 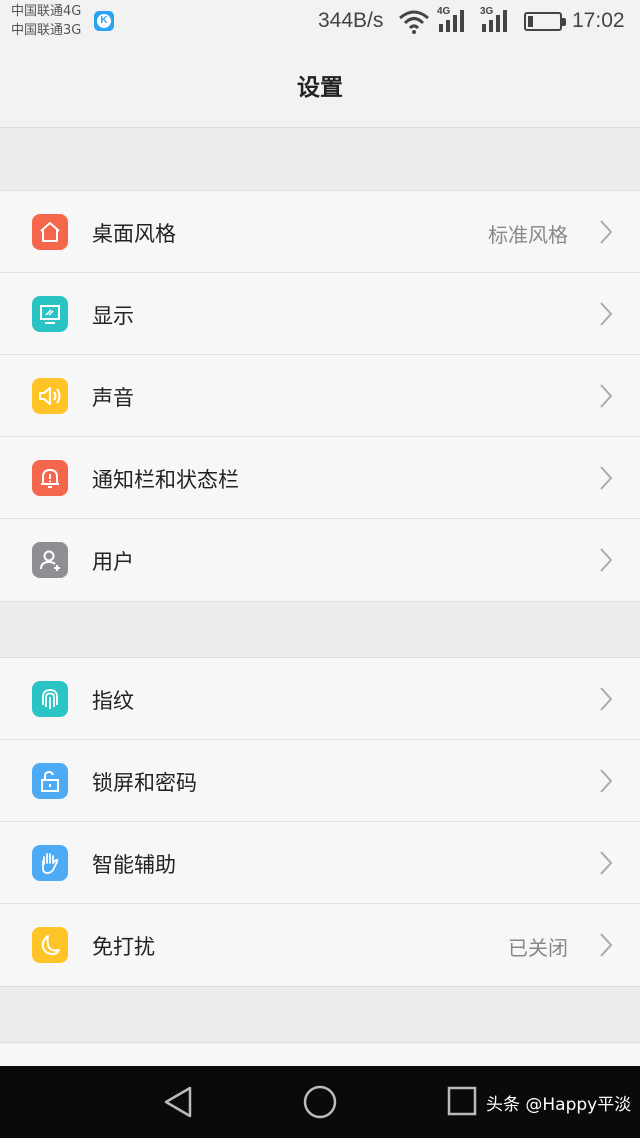 I want to click on carrier-1: 中国联通4G, so click(x=46, y=11).